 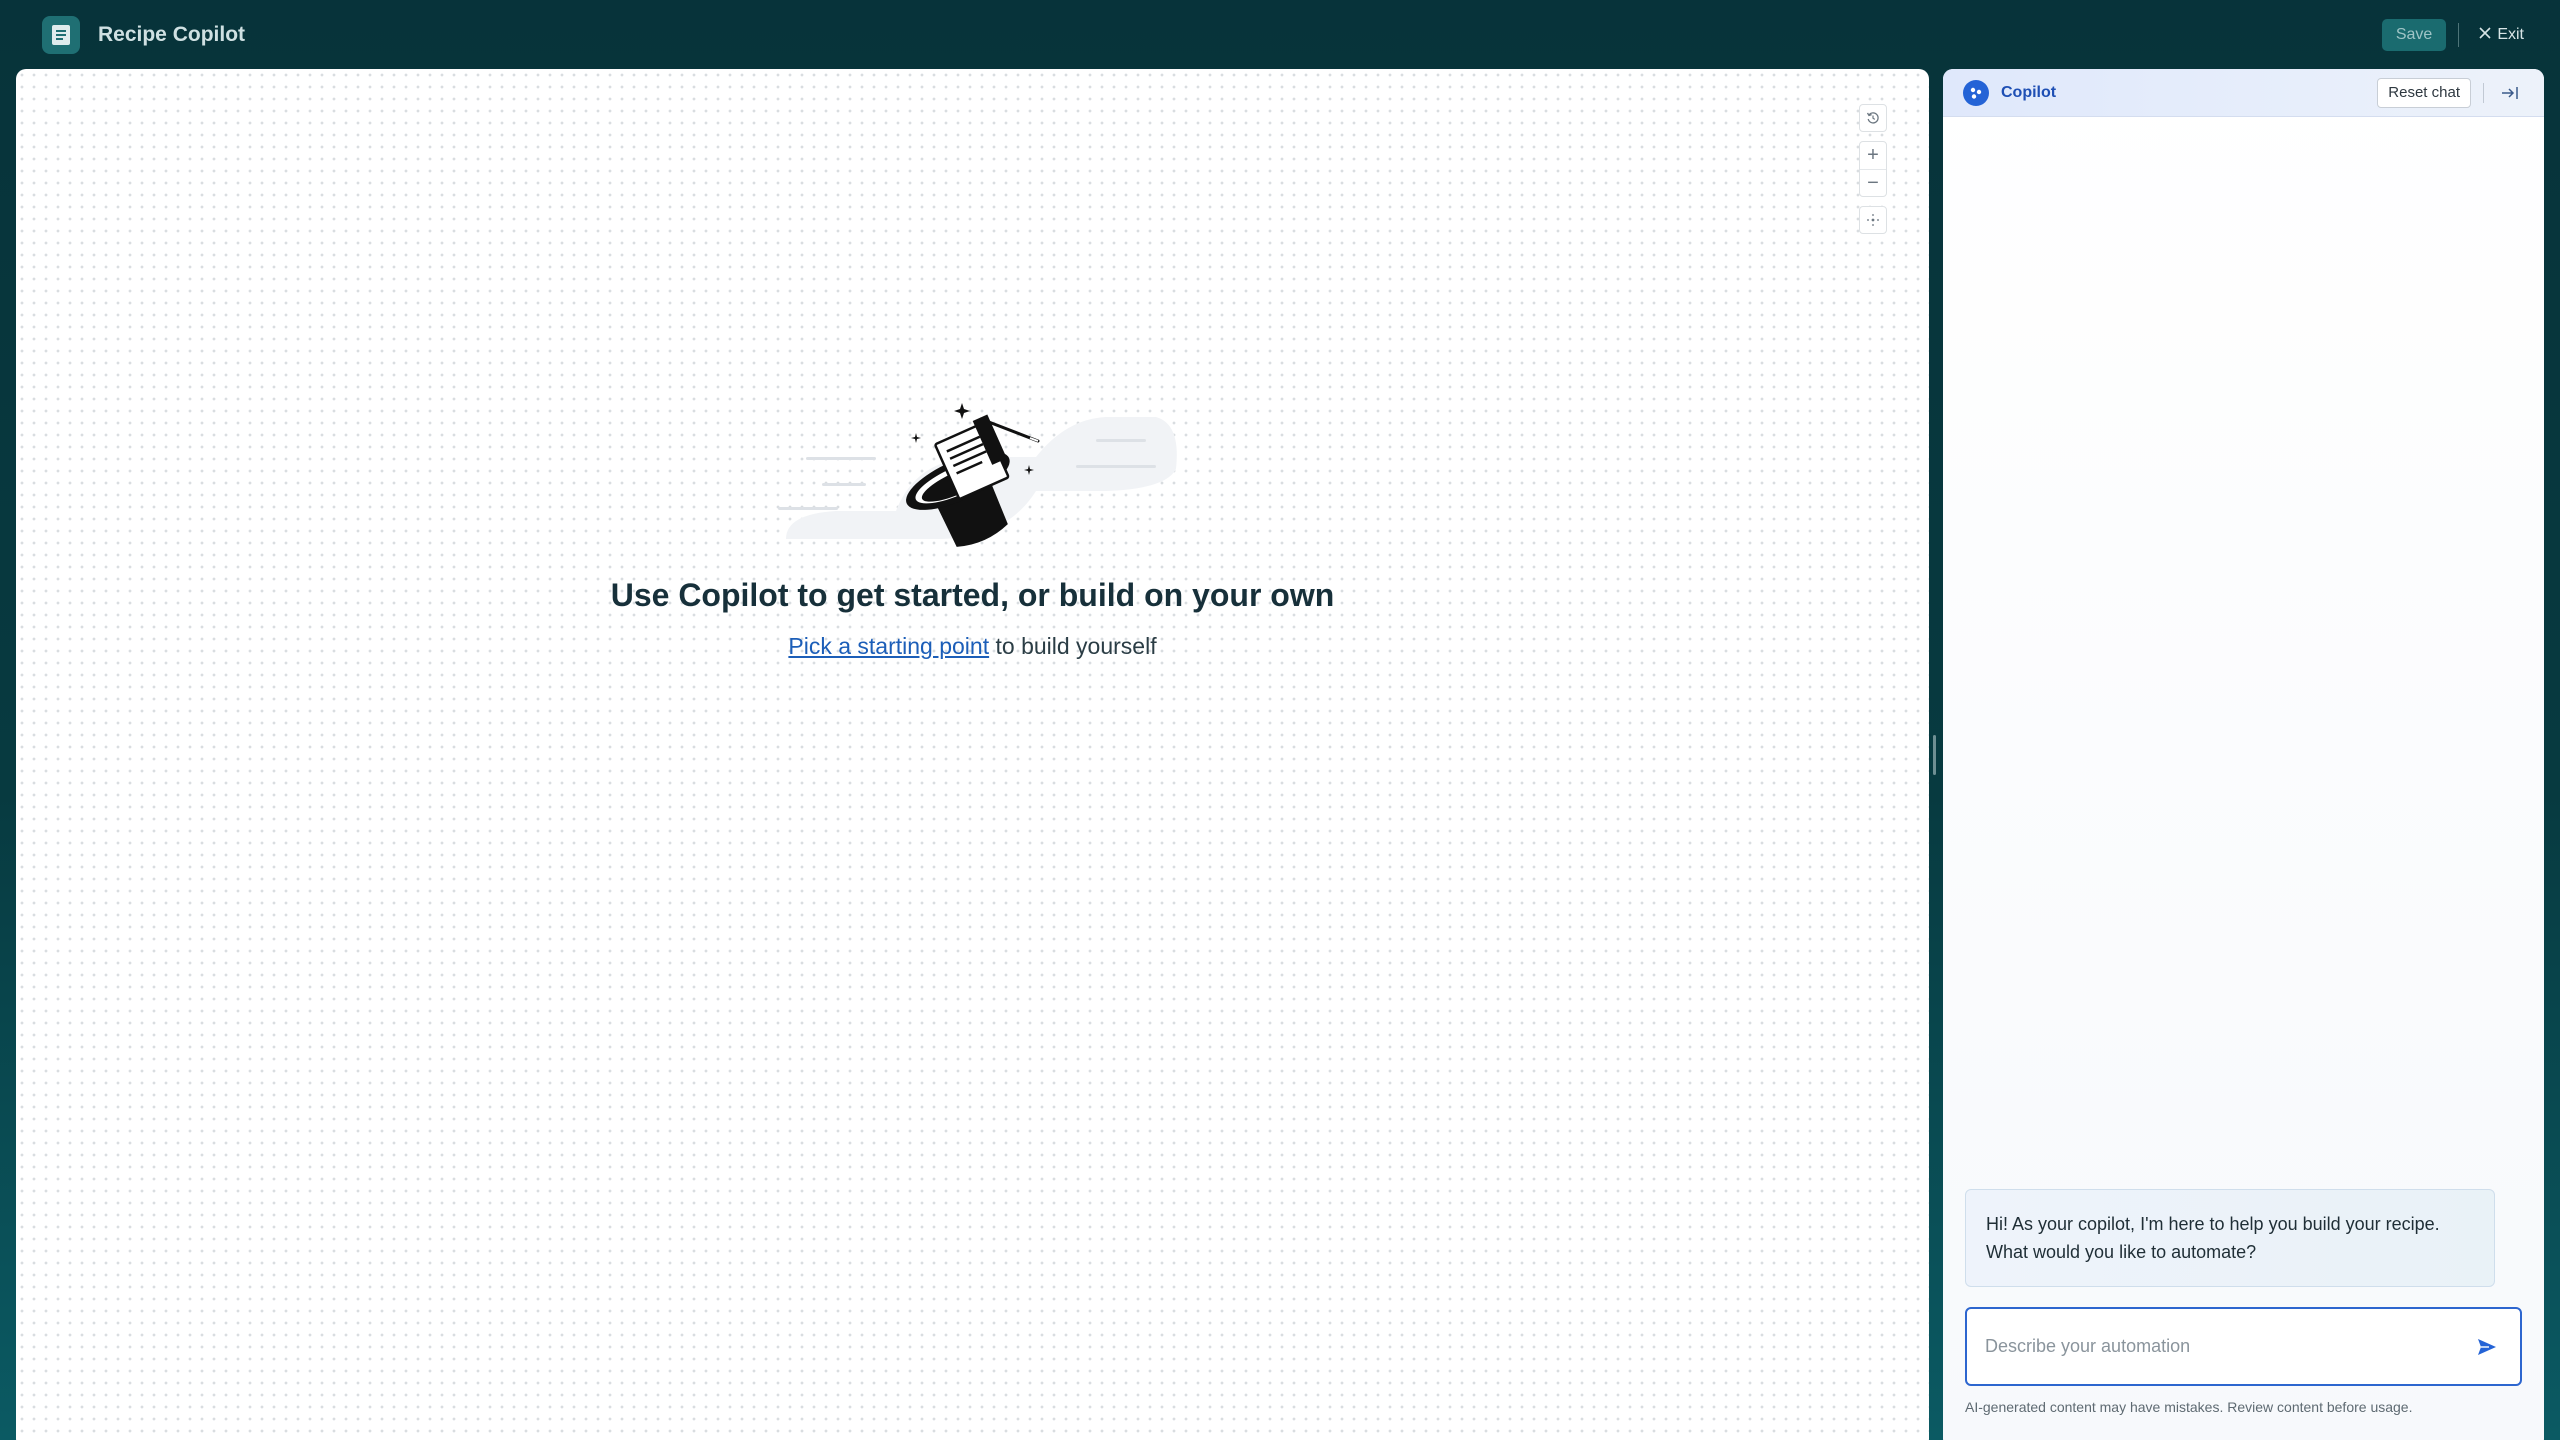 What do you see at coordinates (2510, 93) in the screenshot?
I see `collapse-panel-icon` at bounding box center [2510, 93].